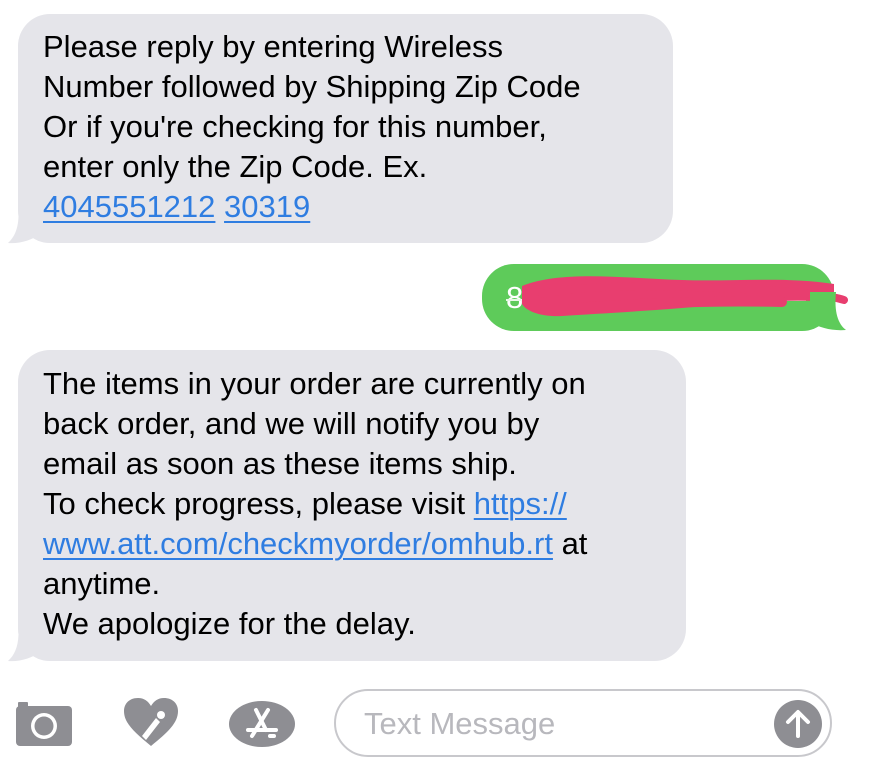 This screenshot has height=765, width=873. What do you see at coordinates (345, 207) in the screenshot?
I see `message-line: 4045551212 30319` at bounding box center [345, 207].